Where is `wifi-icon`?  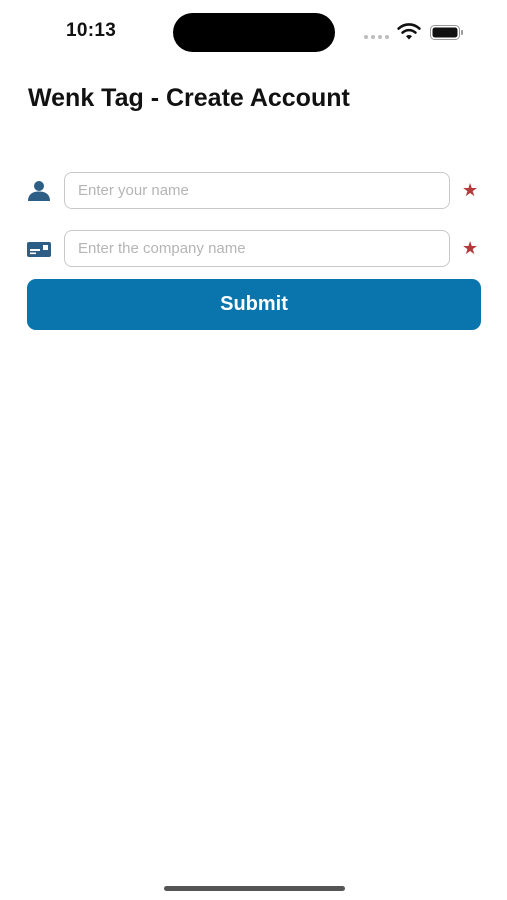 wifi-icon is located at coordinates (409, 31).